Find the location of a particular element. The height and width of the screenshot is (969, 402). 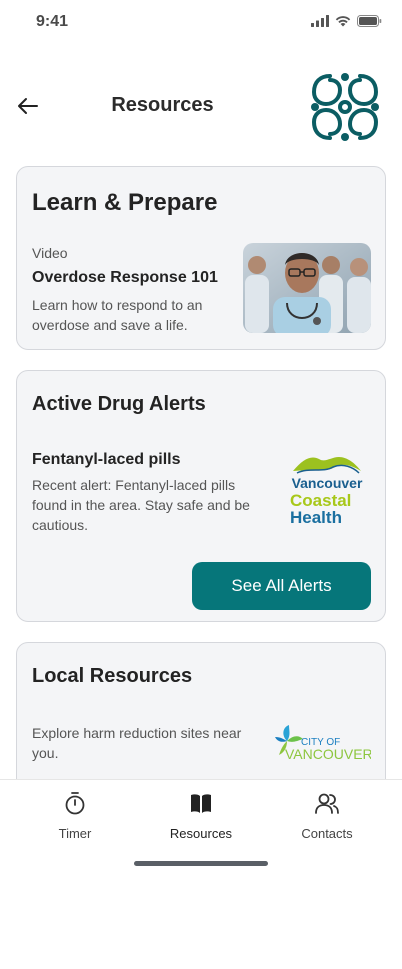

local-card-title: Local Resources is located at coordinates (112, 676).